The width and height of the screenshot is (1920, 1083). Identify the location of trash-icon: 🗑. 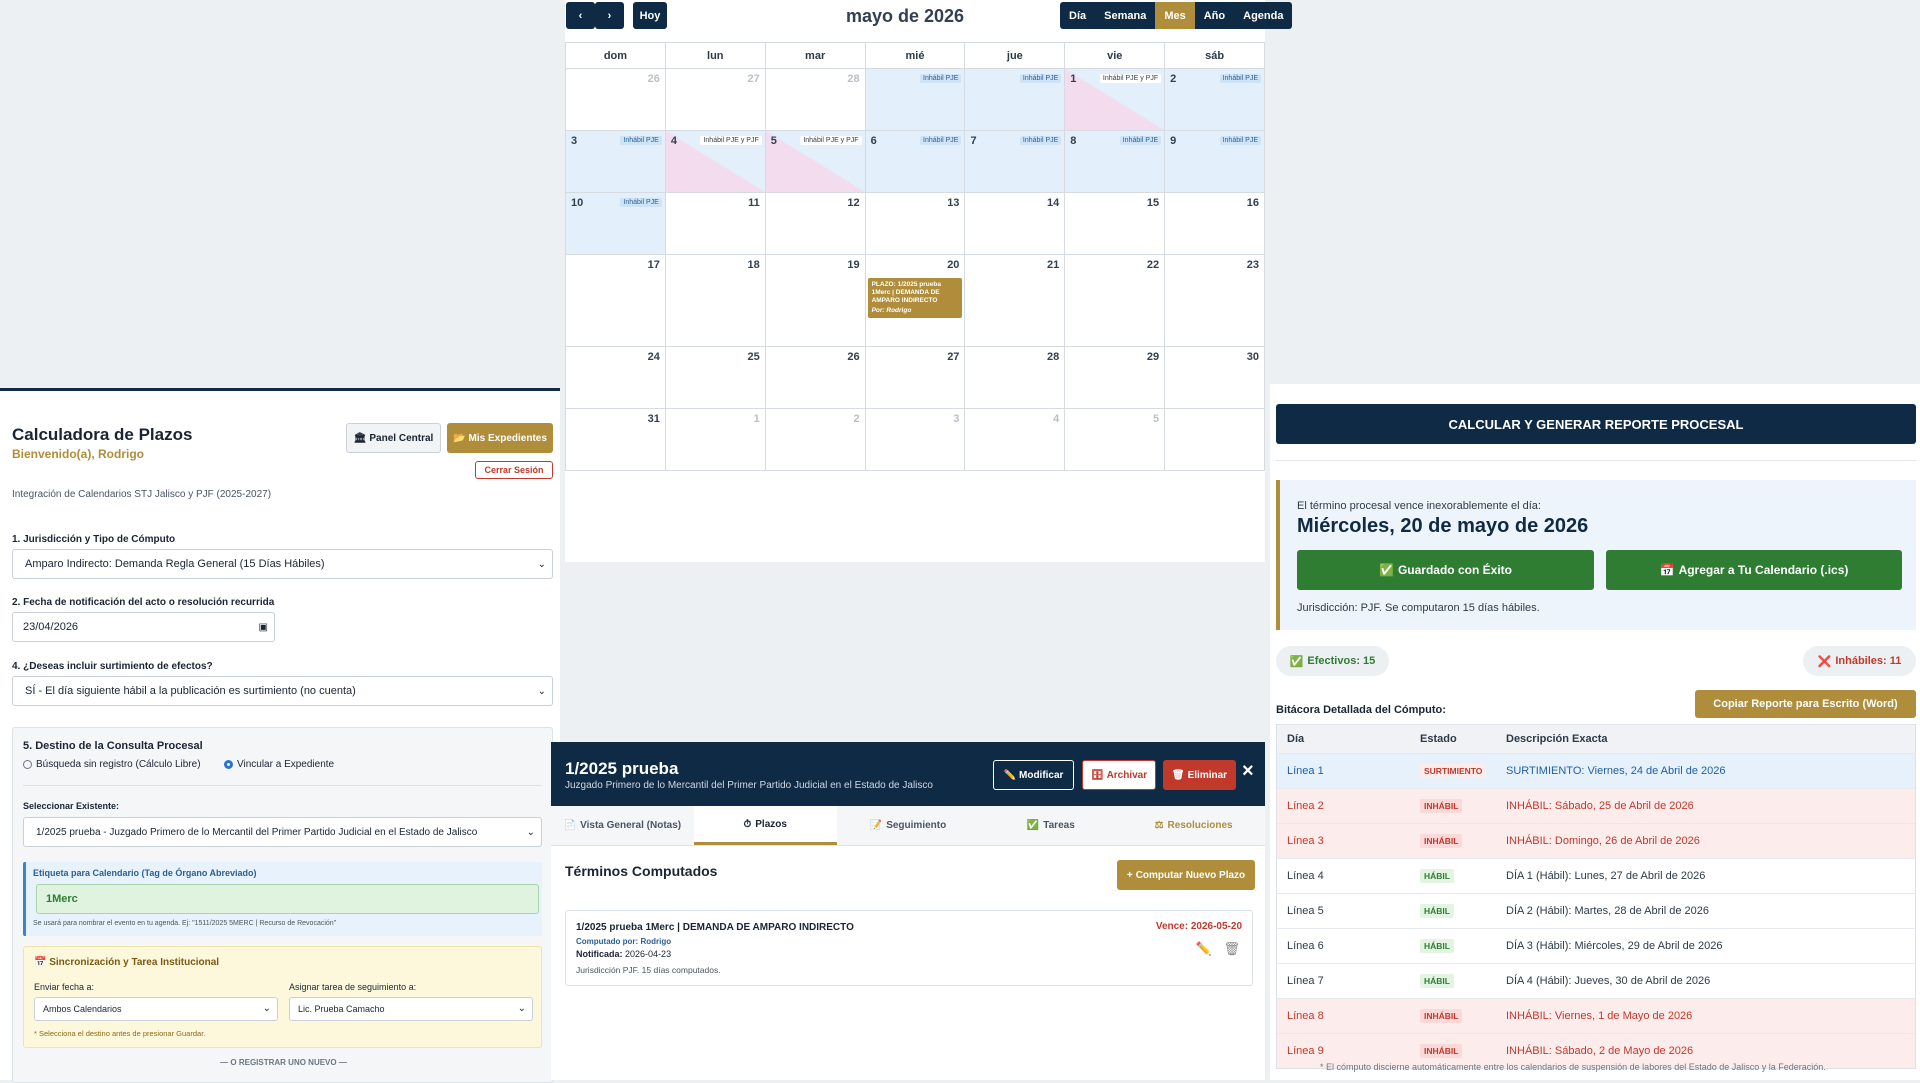
(1231, 949).